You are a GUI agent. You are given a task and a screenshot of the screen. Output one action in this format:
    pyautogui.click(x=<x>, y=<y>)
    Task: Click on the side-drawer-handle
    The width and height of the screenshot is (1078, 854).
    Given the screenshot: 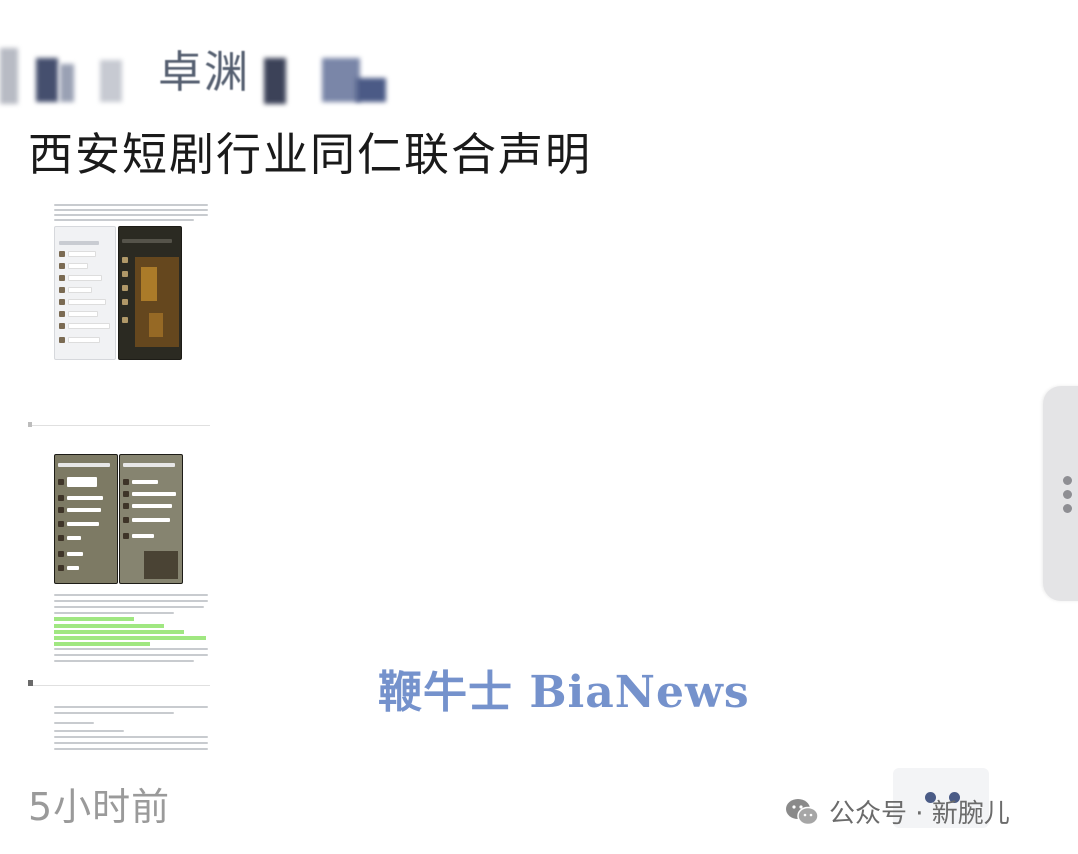 What is the action you would take?
    pyautogui.click(x=1060, y=493)
    